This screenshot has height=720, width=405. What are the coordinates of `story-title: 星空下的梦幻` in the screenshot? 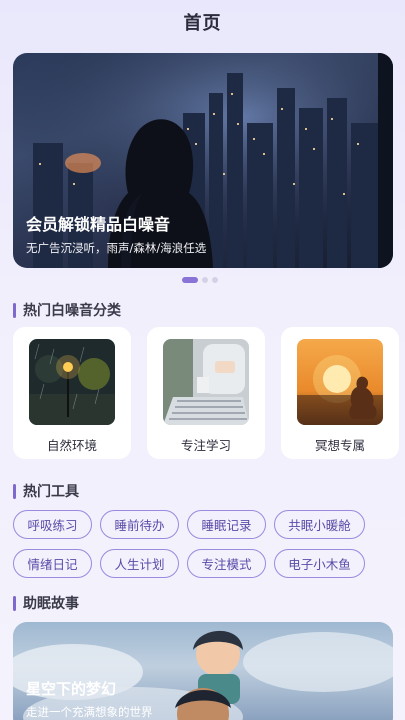 It's located at (71, 689).